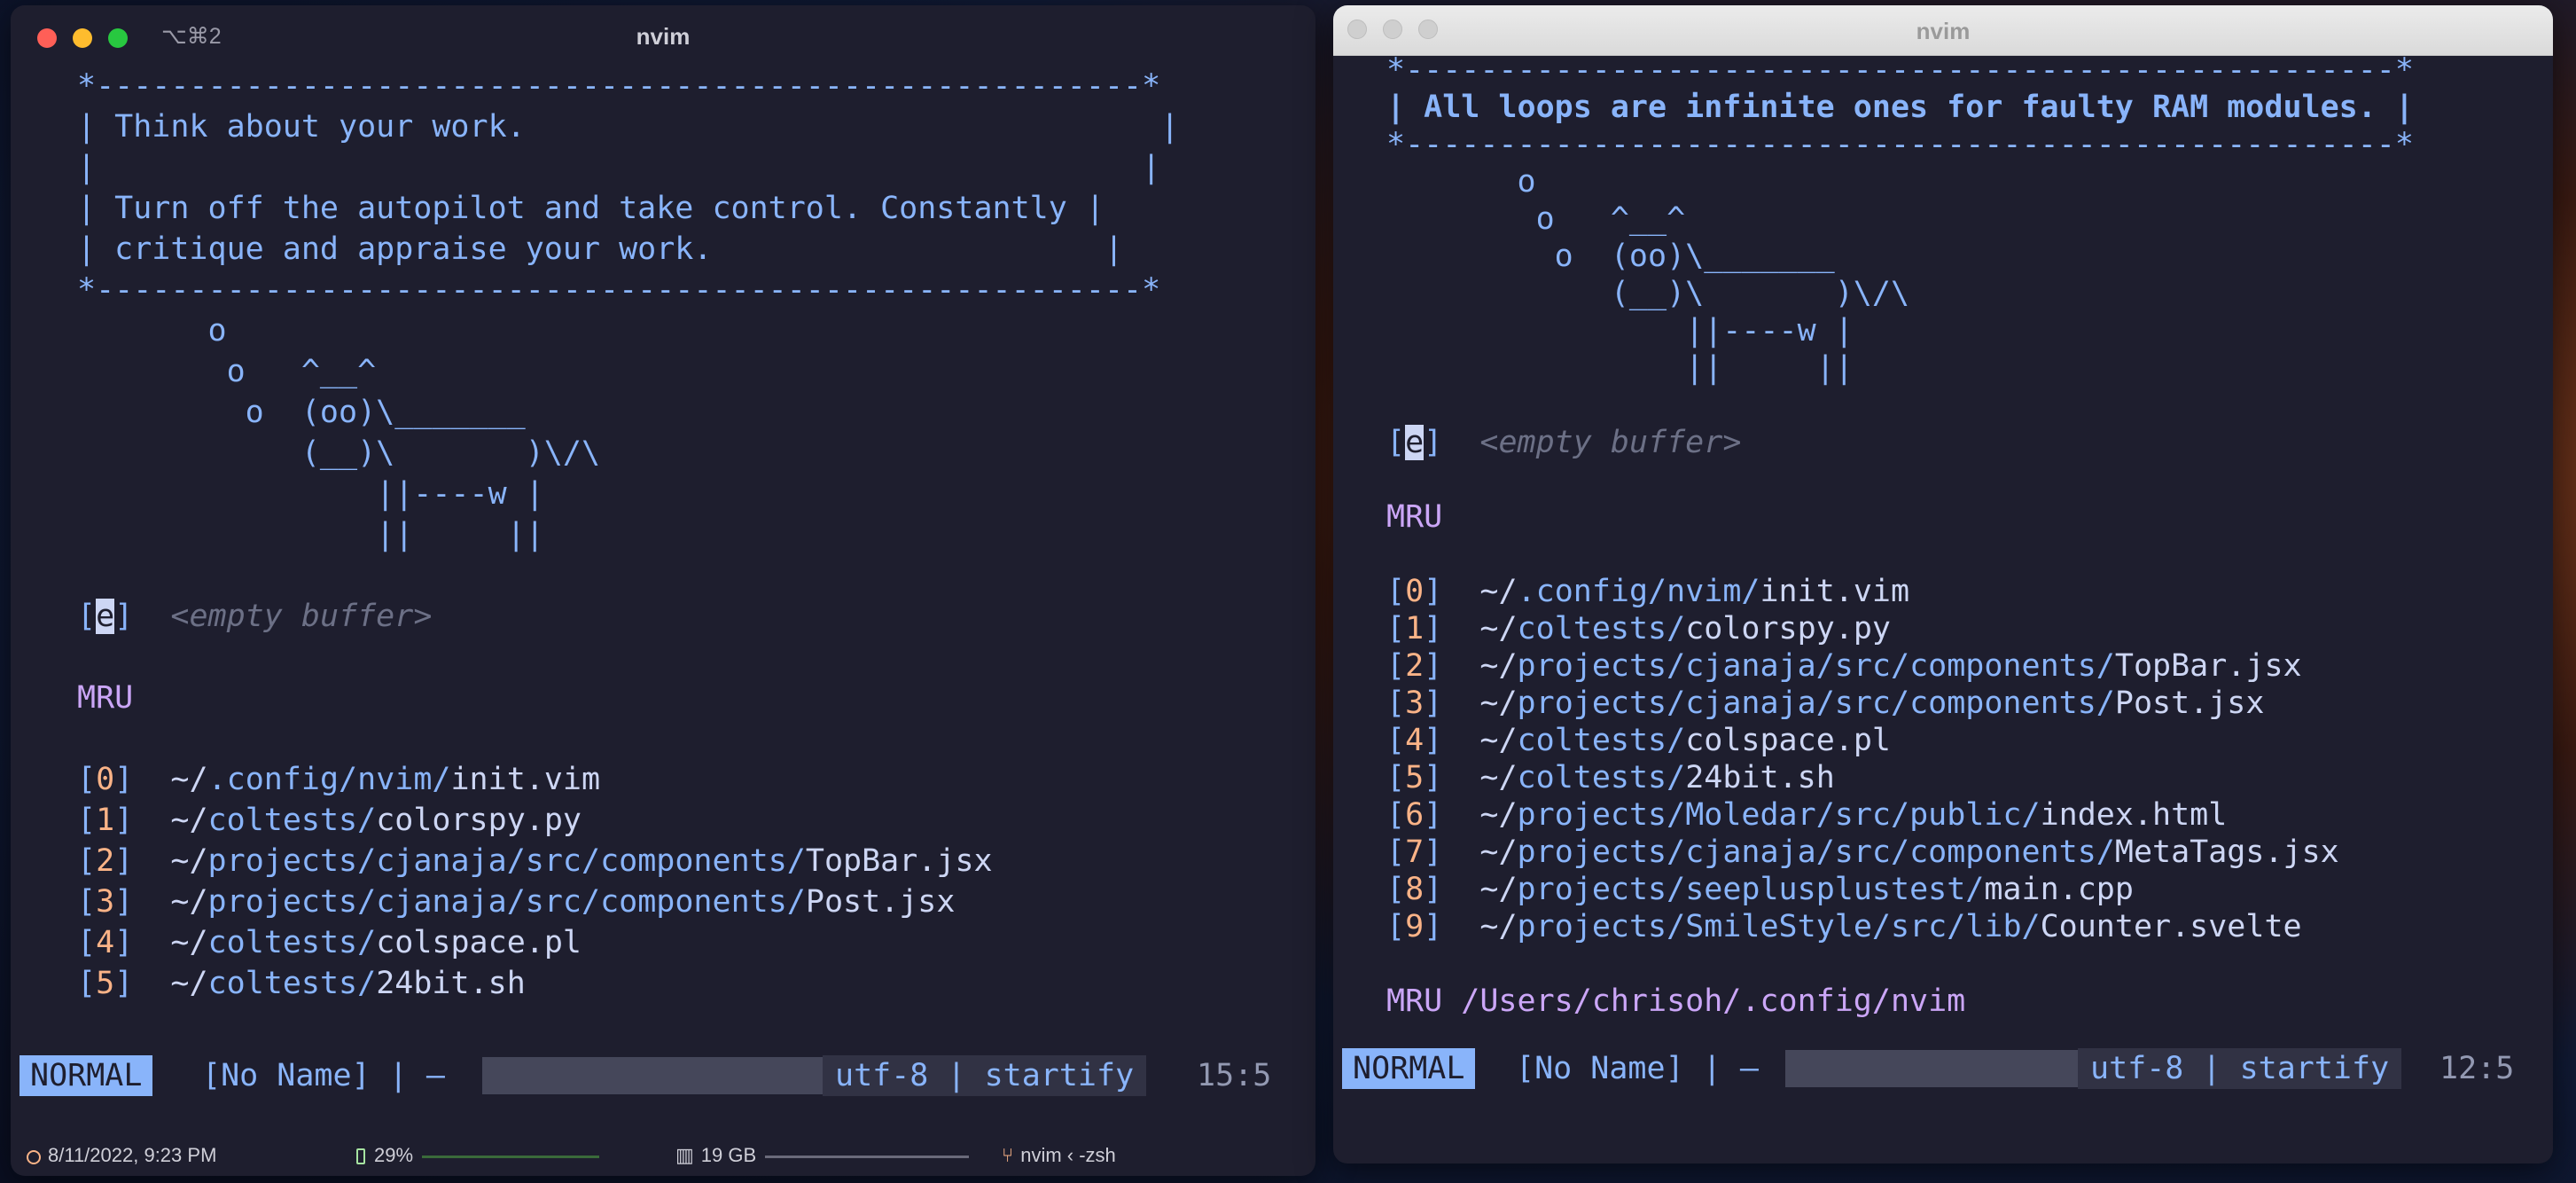  I want to click on path-segment: .config/, so click(282, 779).